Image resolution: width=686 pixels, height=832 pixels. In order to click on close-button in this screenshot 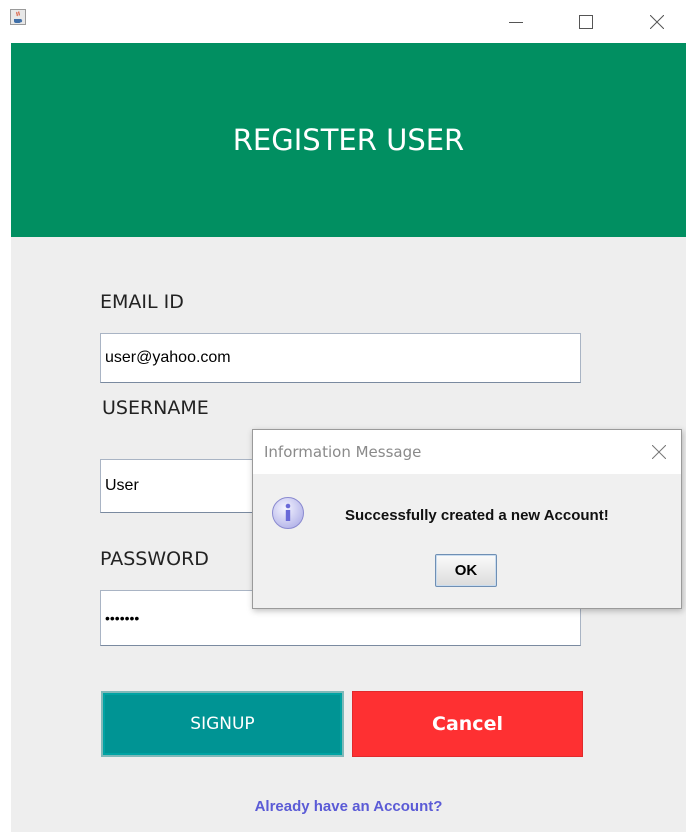, I will do `click(657, 21)`.